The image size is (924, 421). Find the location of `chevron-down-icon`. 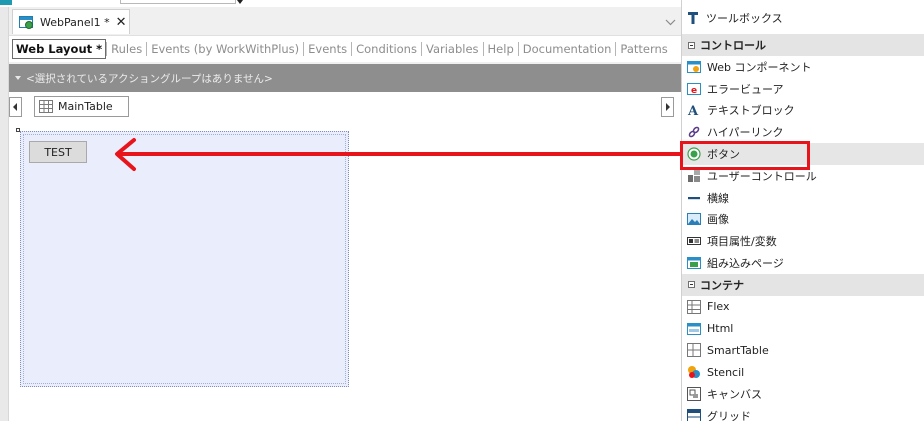

chevron-down-icon is located at coordinates (670, 22).